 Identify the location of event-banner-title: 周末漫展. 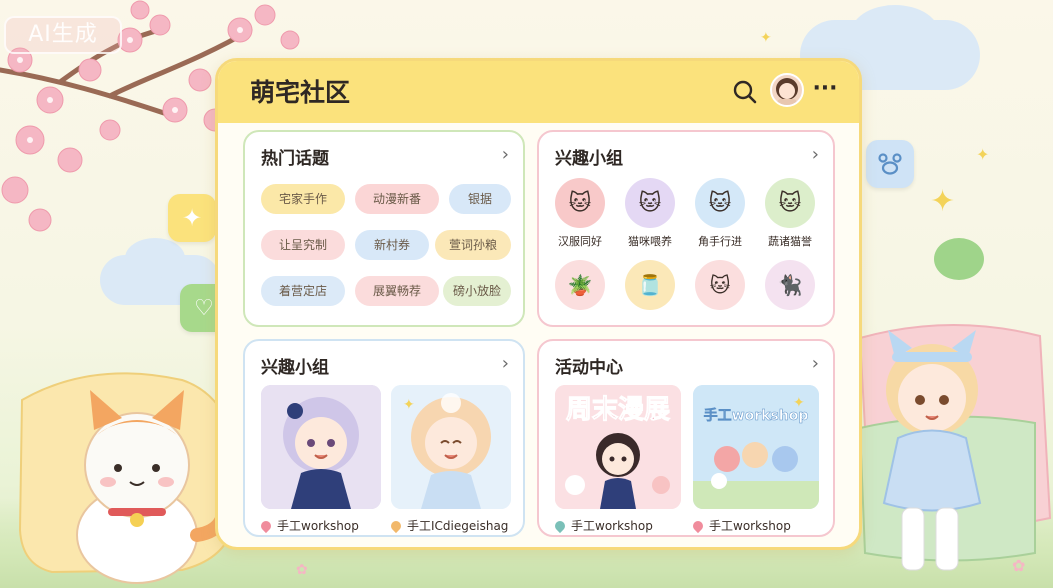
(617, 410).